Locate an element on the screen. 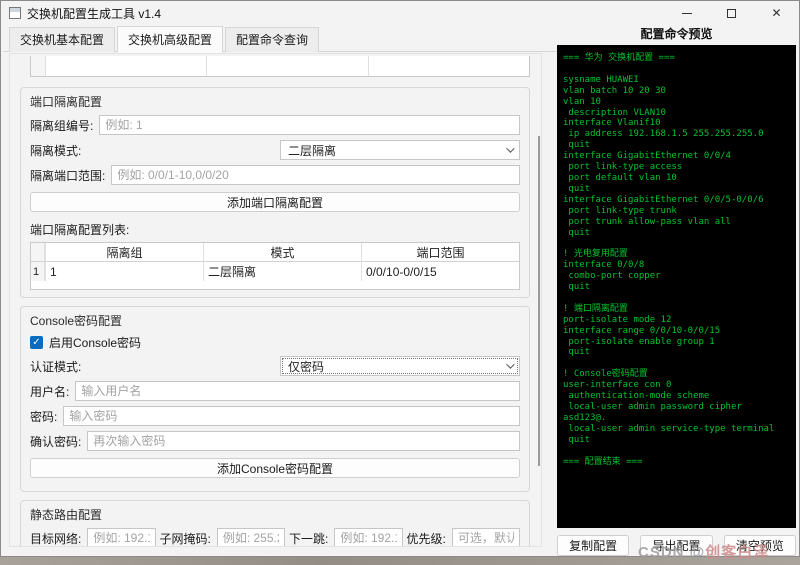 The width and height of the screenshot is (800, 565). tab-bar: 交换机基本配置 交换机高级配置 配置命令查询 is located at coordinates (165, 39).